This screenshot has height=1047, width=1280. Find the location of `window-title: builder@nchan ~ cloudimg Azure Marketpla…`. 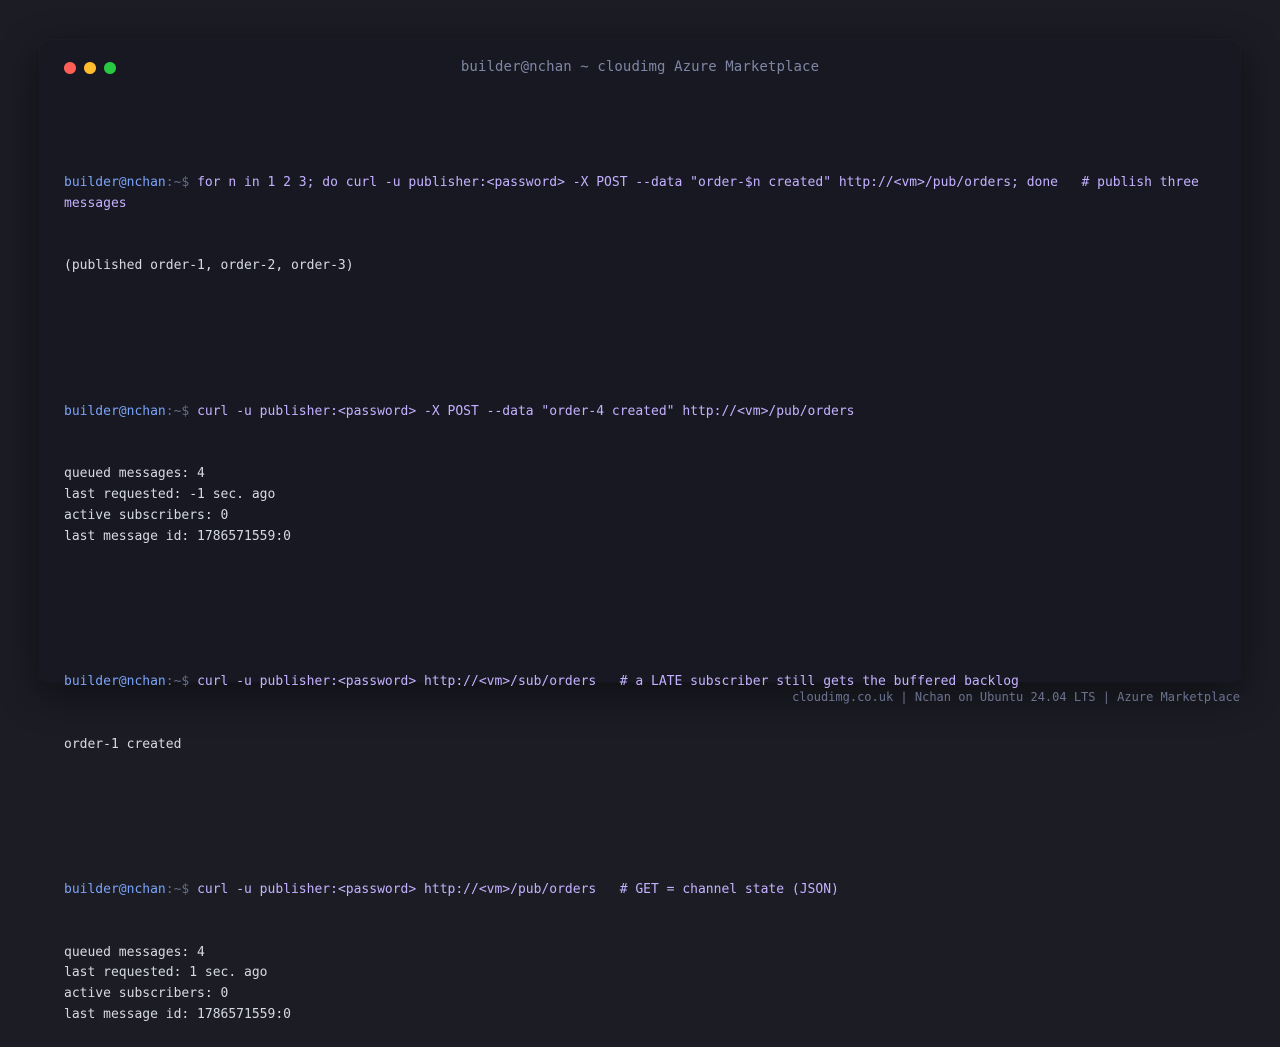

window-title: builder@nchan ~ cloudimg Azure Marketpla… is located at coordinates (640, 67).